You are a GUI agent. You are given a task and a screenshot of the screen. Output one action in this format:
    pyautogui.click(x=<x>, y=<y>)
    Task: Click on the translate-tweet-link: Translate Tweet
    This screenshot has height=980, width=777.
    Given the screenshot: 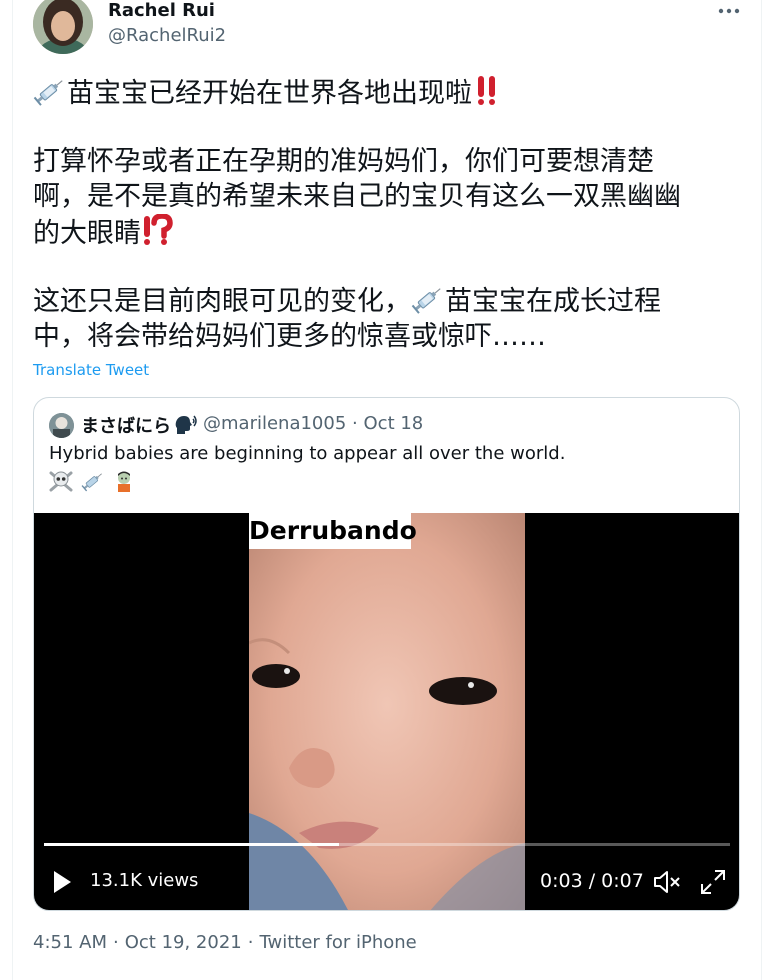 What is the action you would take?
    pyautogui.click(x=91, y=370)
    